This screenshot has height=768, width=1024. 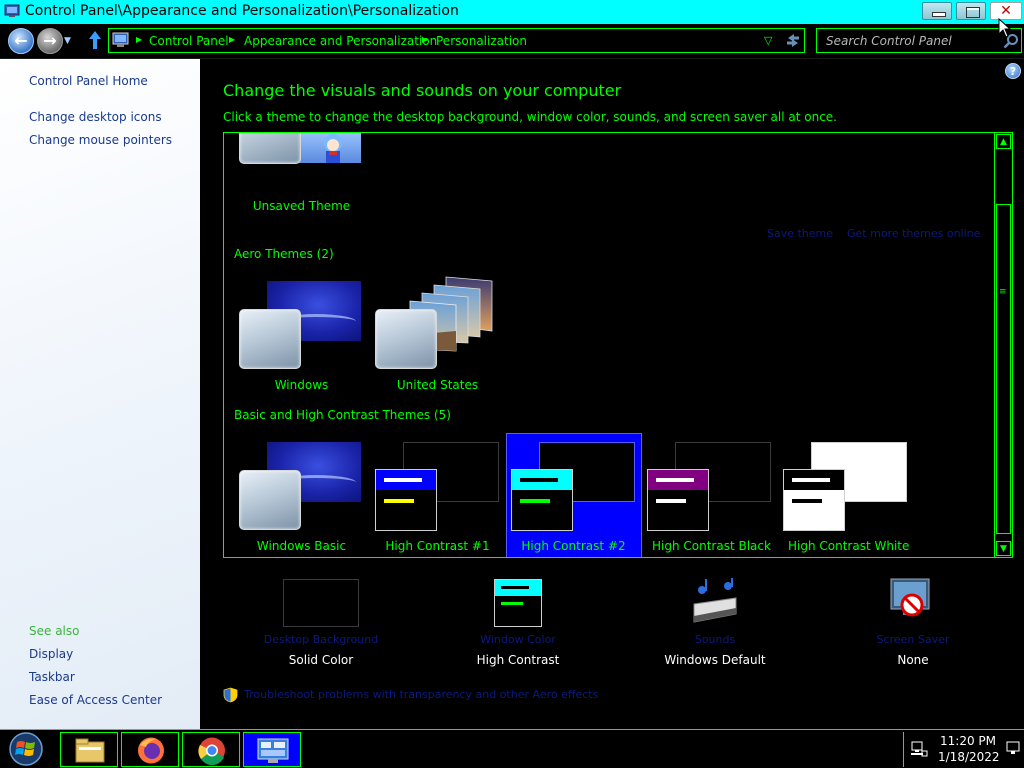 I want to click on recent-pages-dropdown-icon: ▼, so click(x=67, y=41).